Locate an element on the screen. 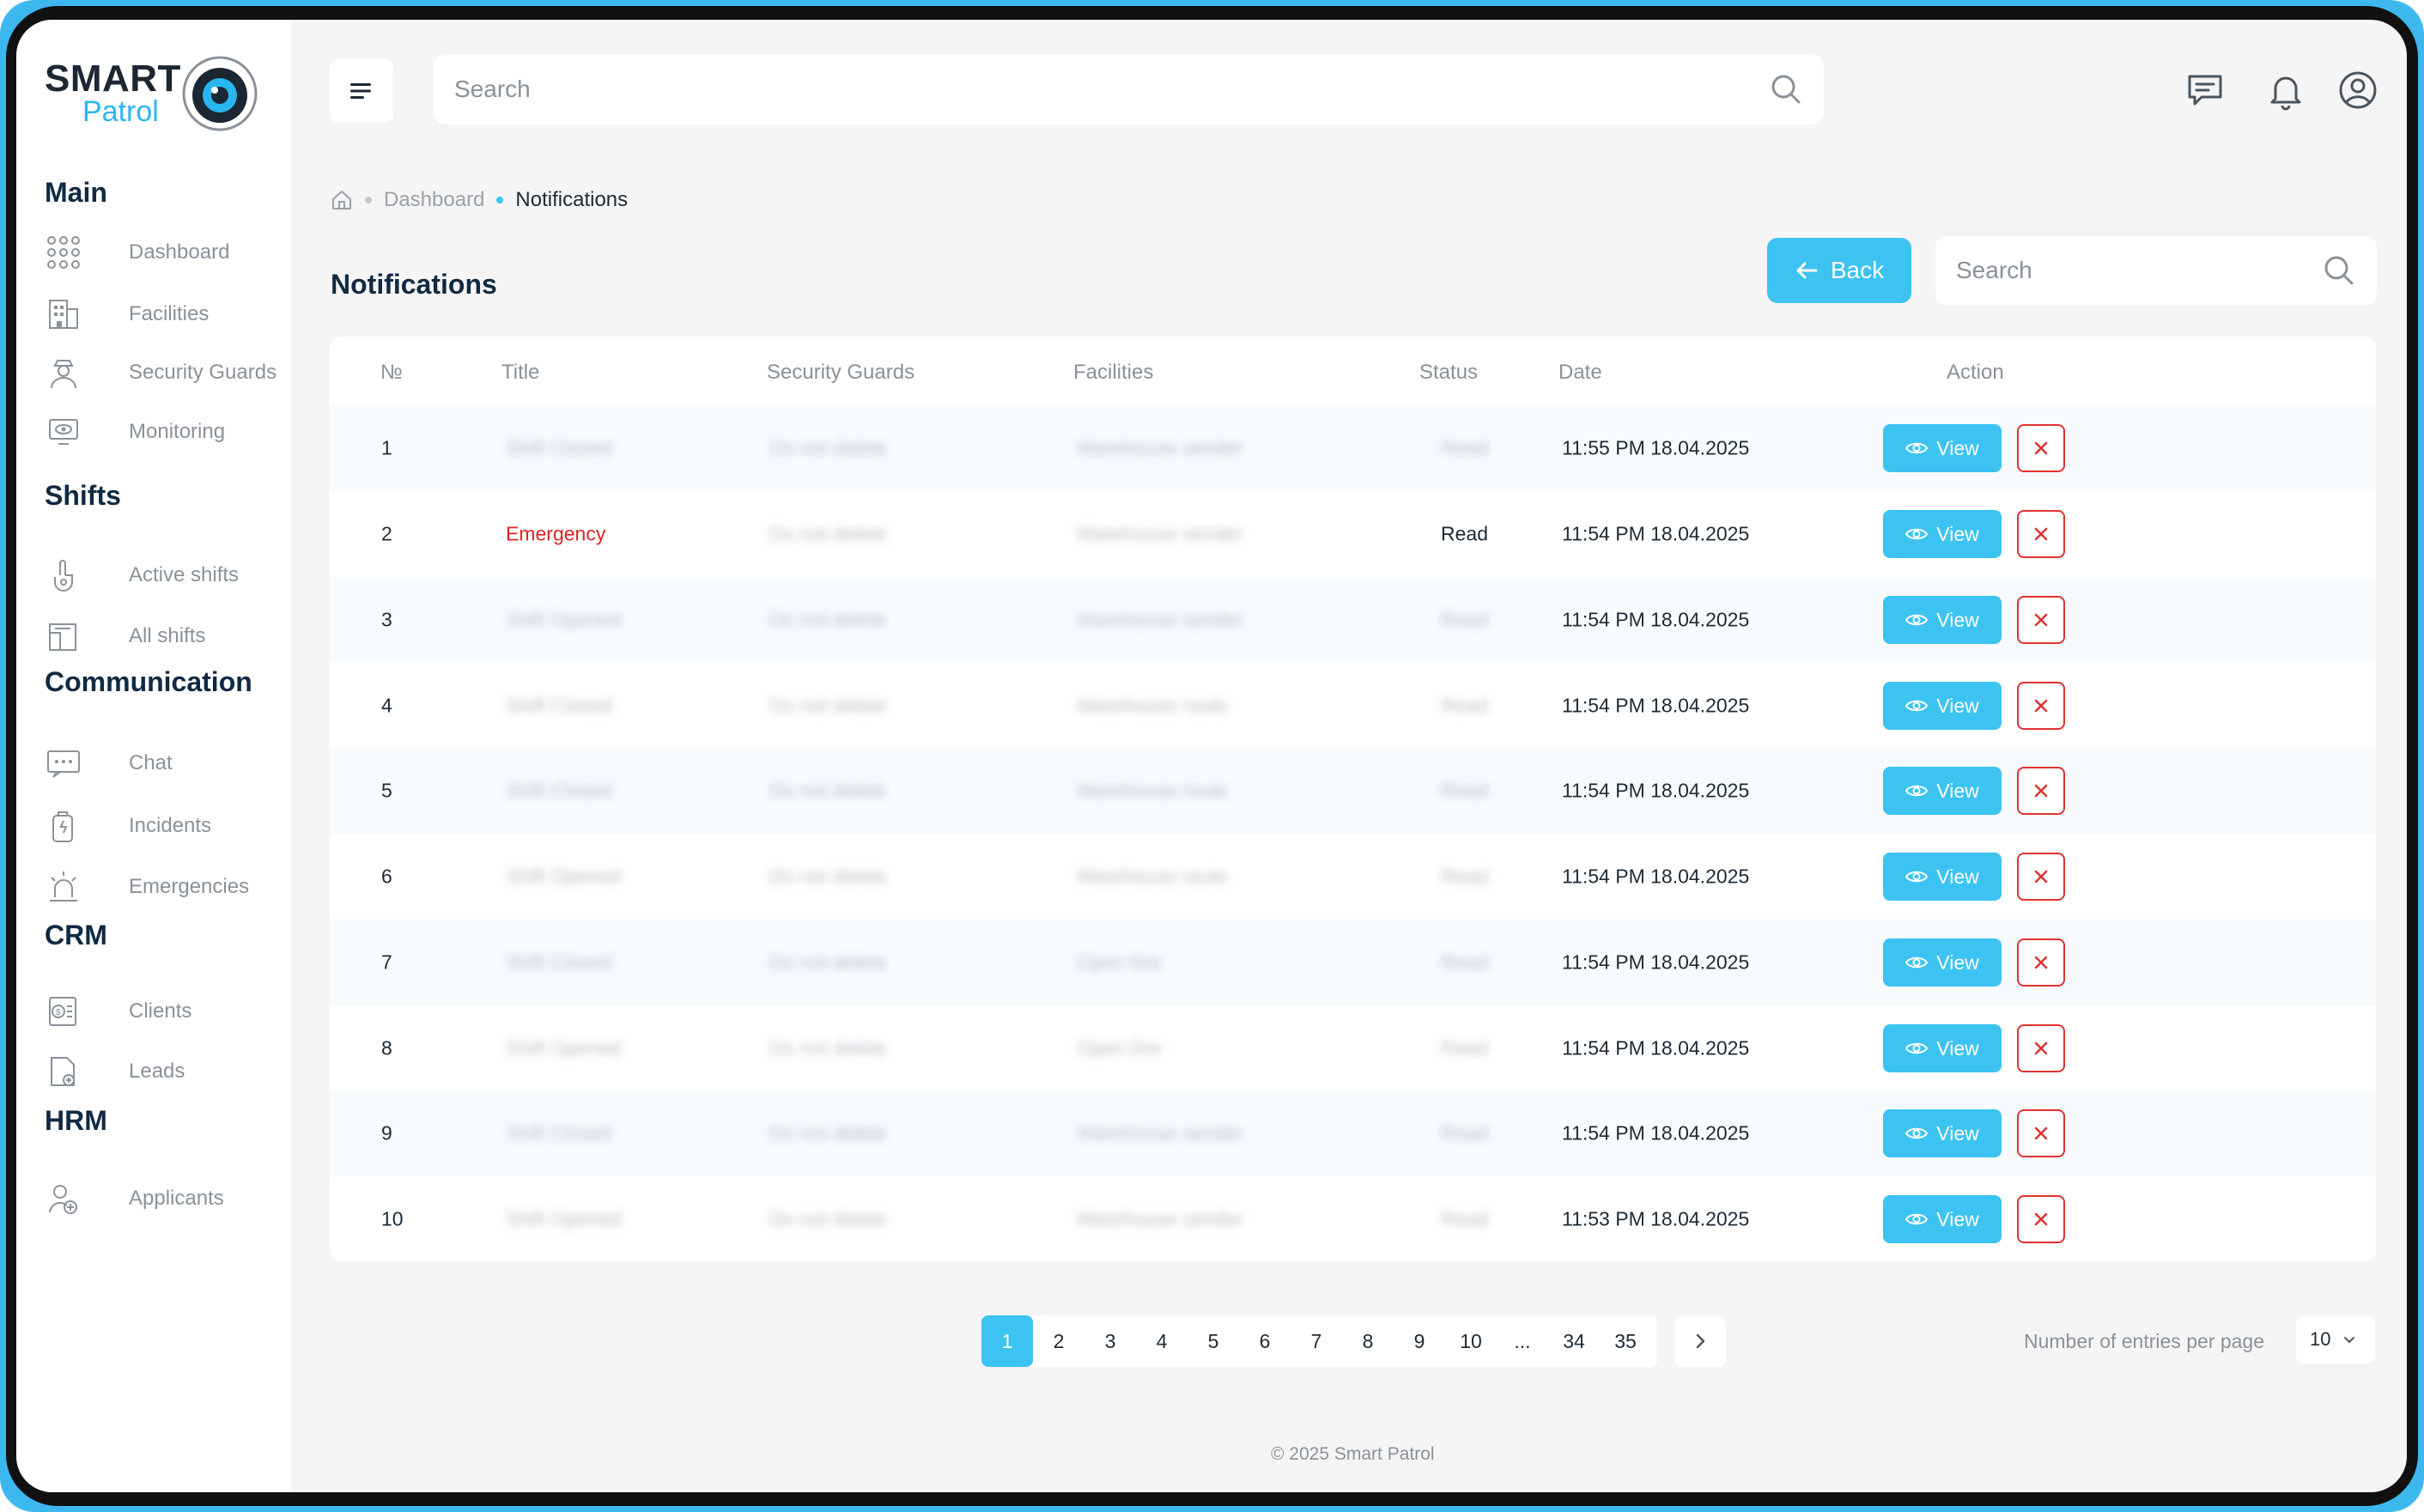  sidebar-item-incidents: Incidents is located at coordinates (165, 826).